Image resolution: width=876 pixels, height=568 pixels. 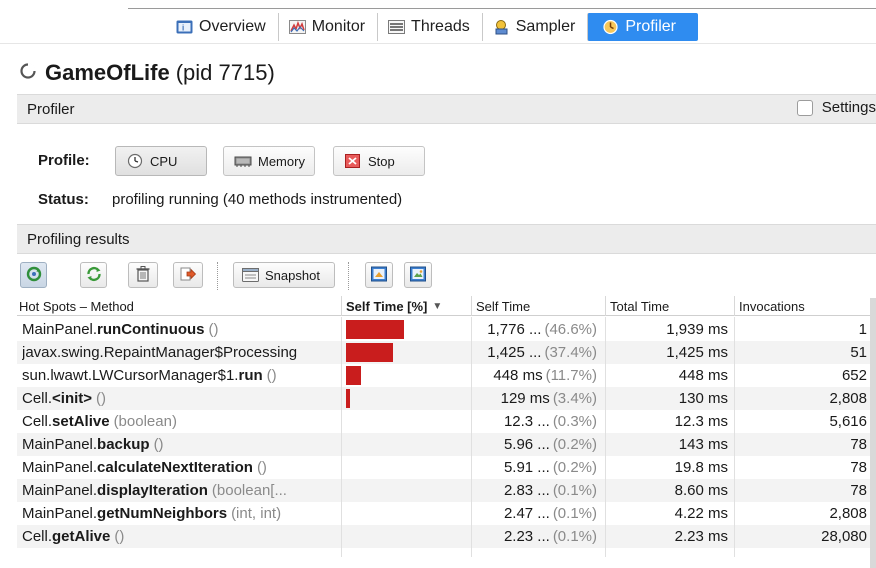 I want to click on export-arrow-icon, so click(x=188, y=275).